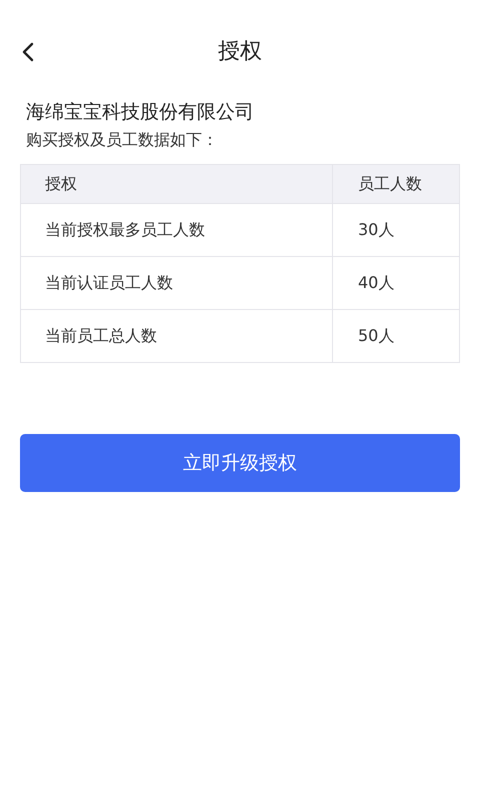  Describe the element at coordinates (177, 184) in the screenshot. I see `column-header: 授权` at that location.